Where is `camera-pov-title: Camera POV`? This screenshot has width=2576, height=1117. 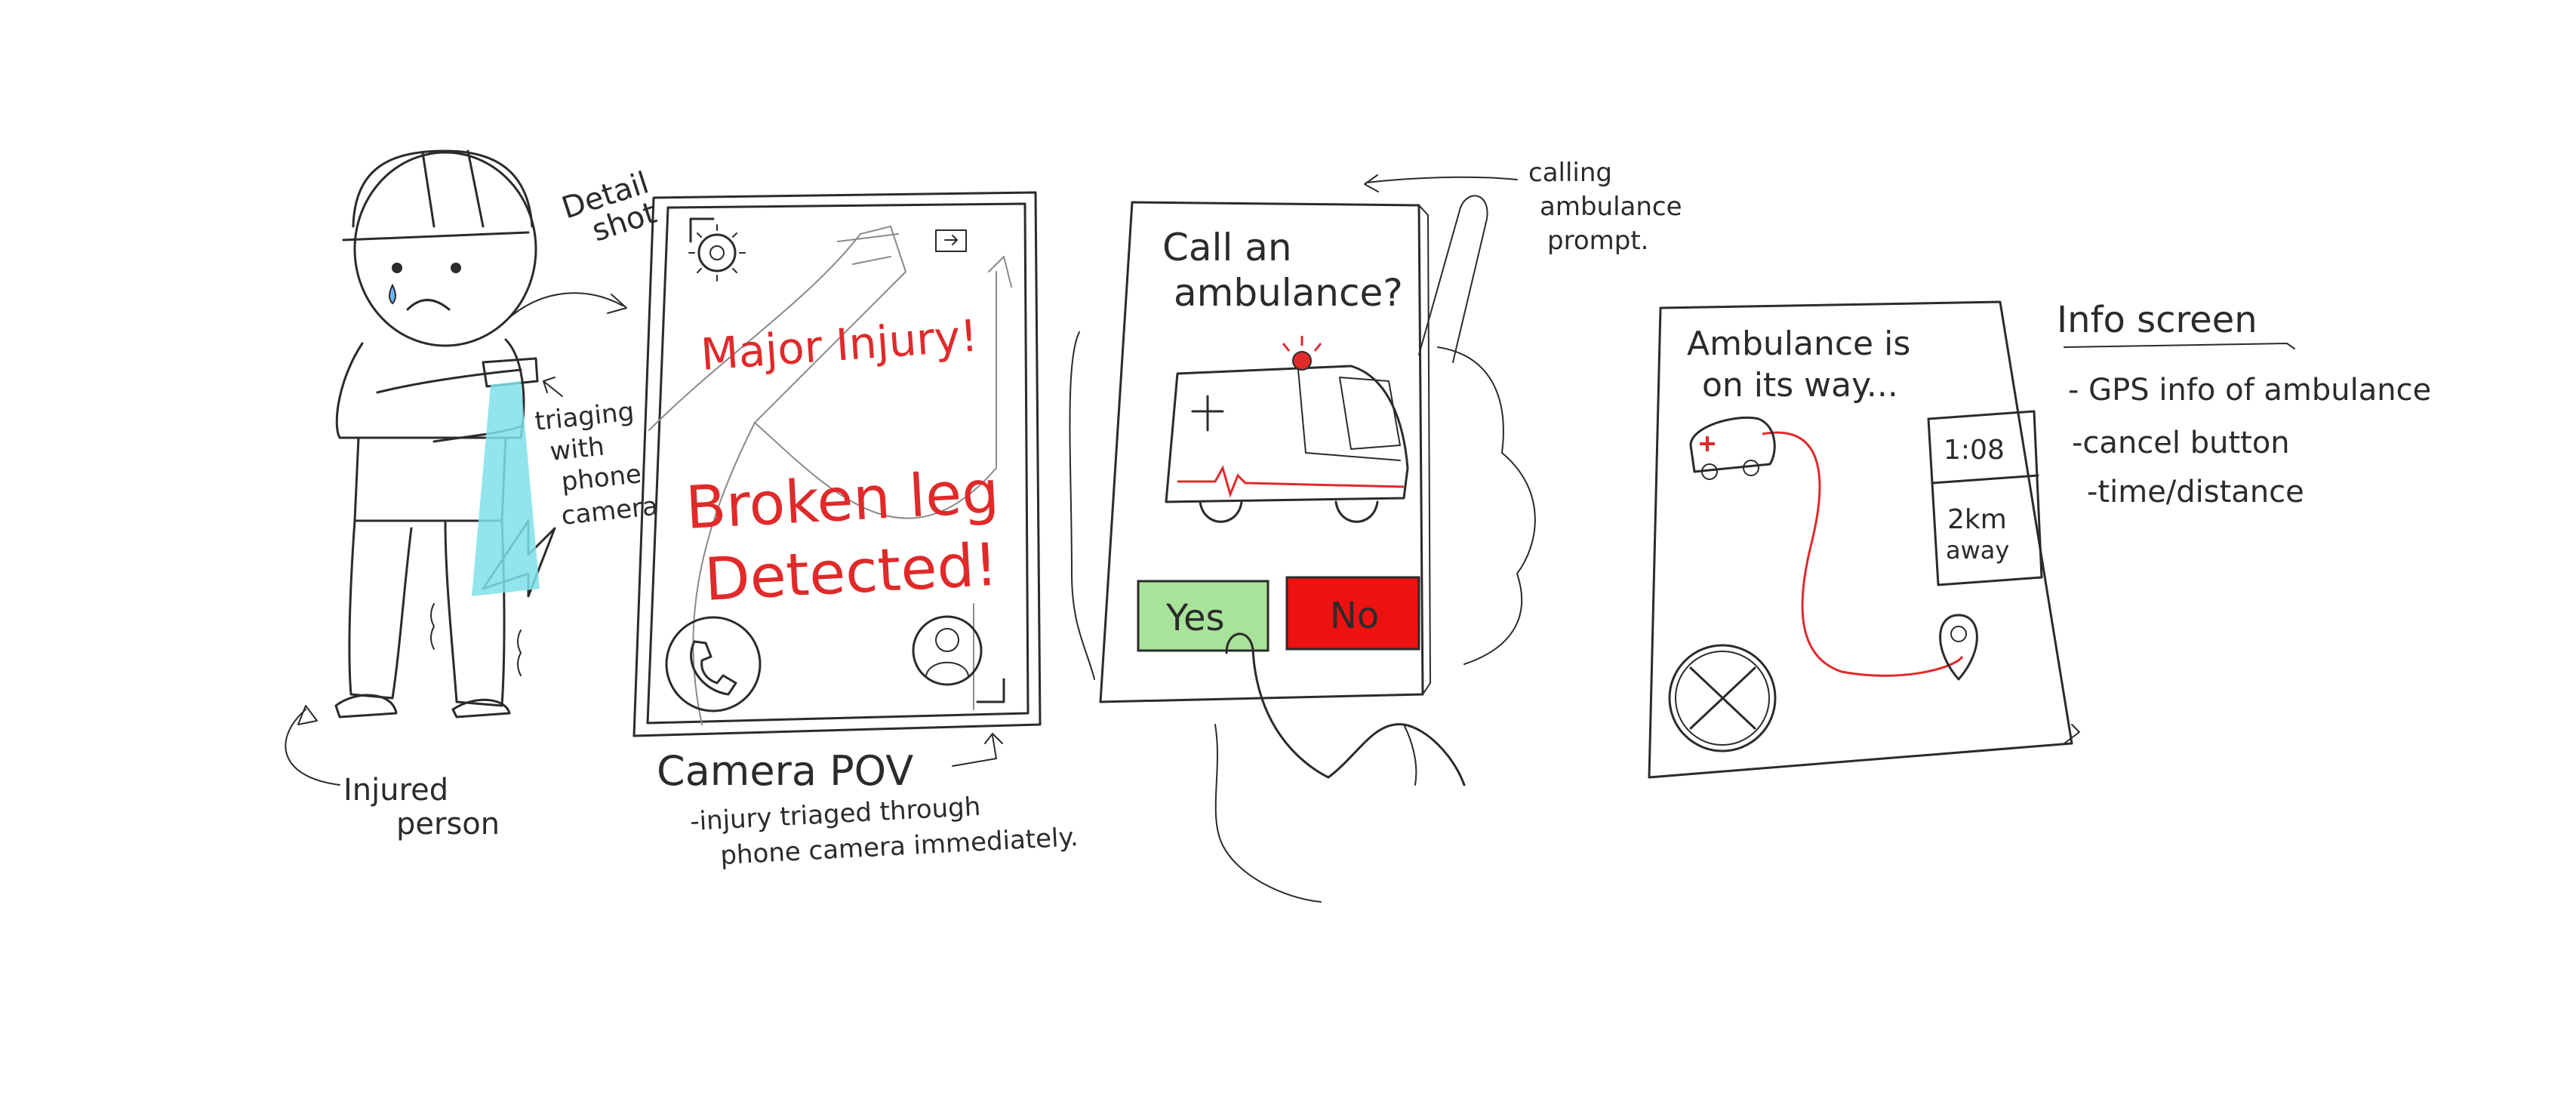
camera-pov-title: Camera POV is located at coordinates (785, 771).